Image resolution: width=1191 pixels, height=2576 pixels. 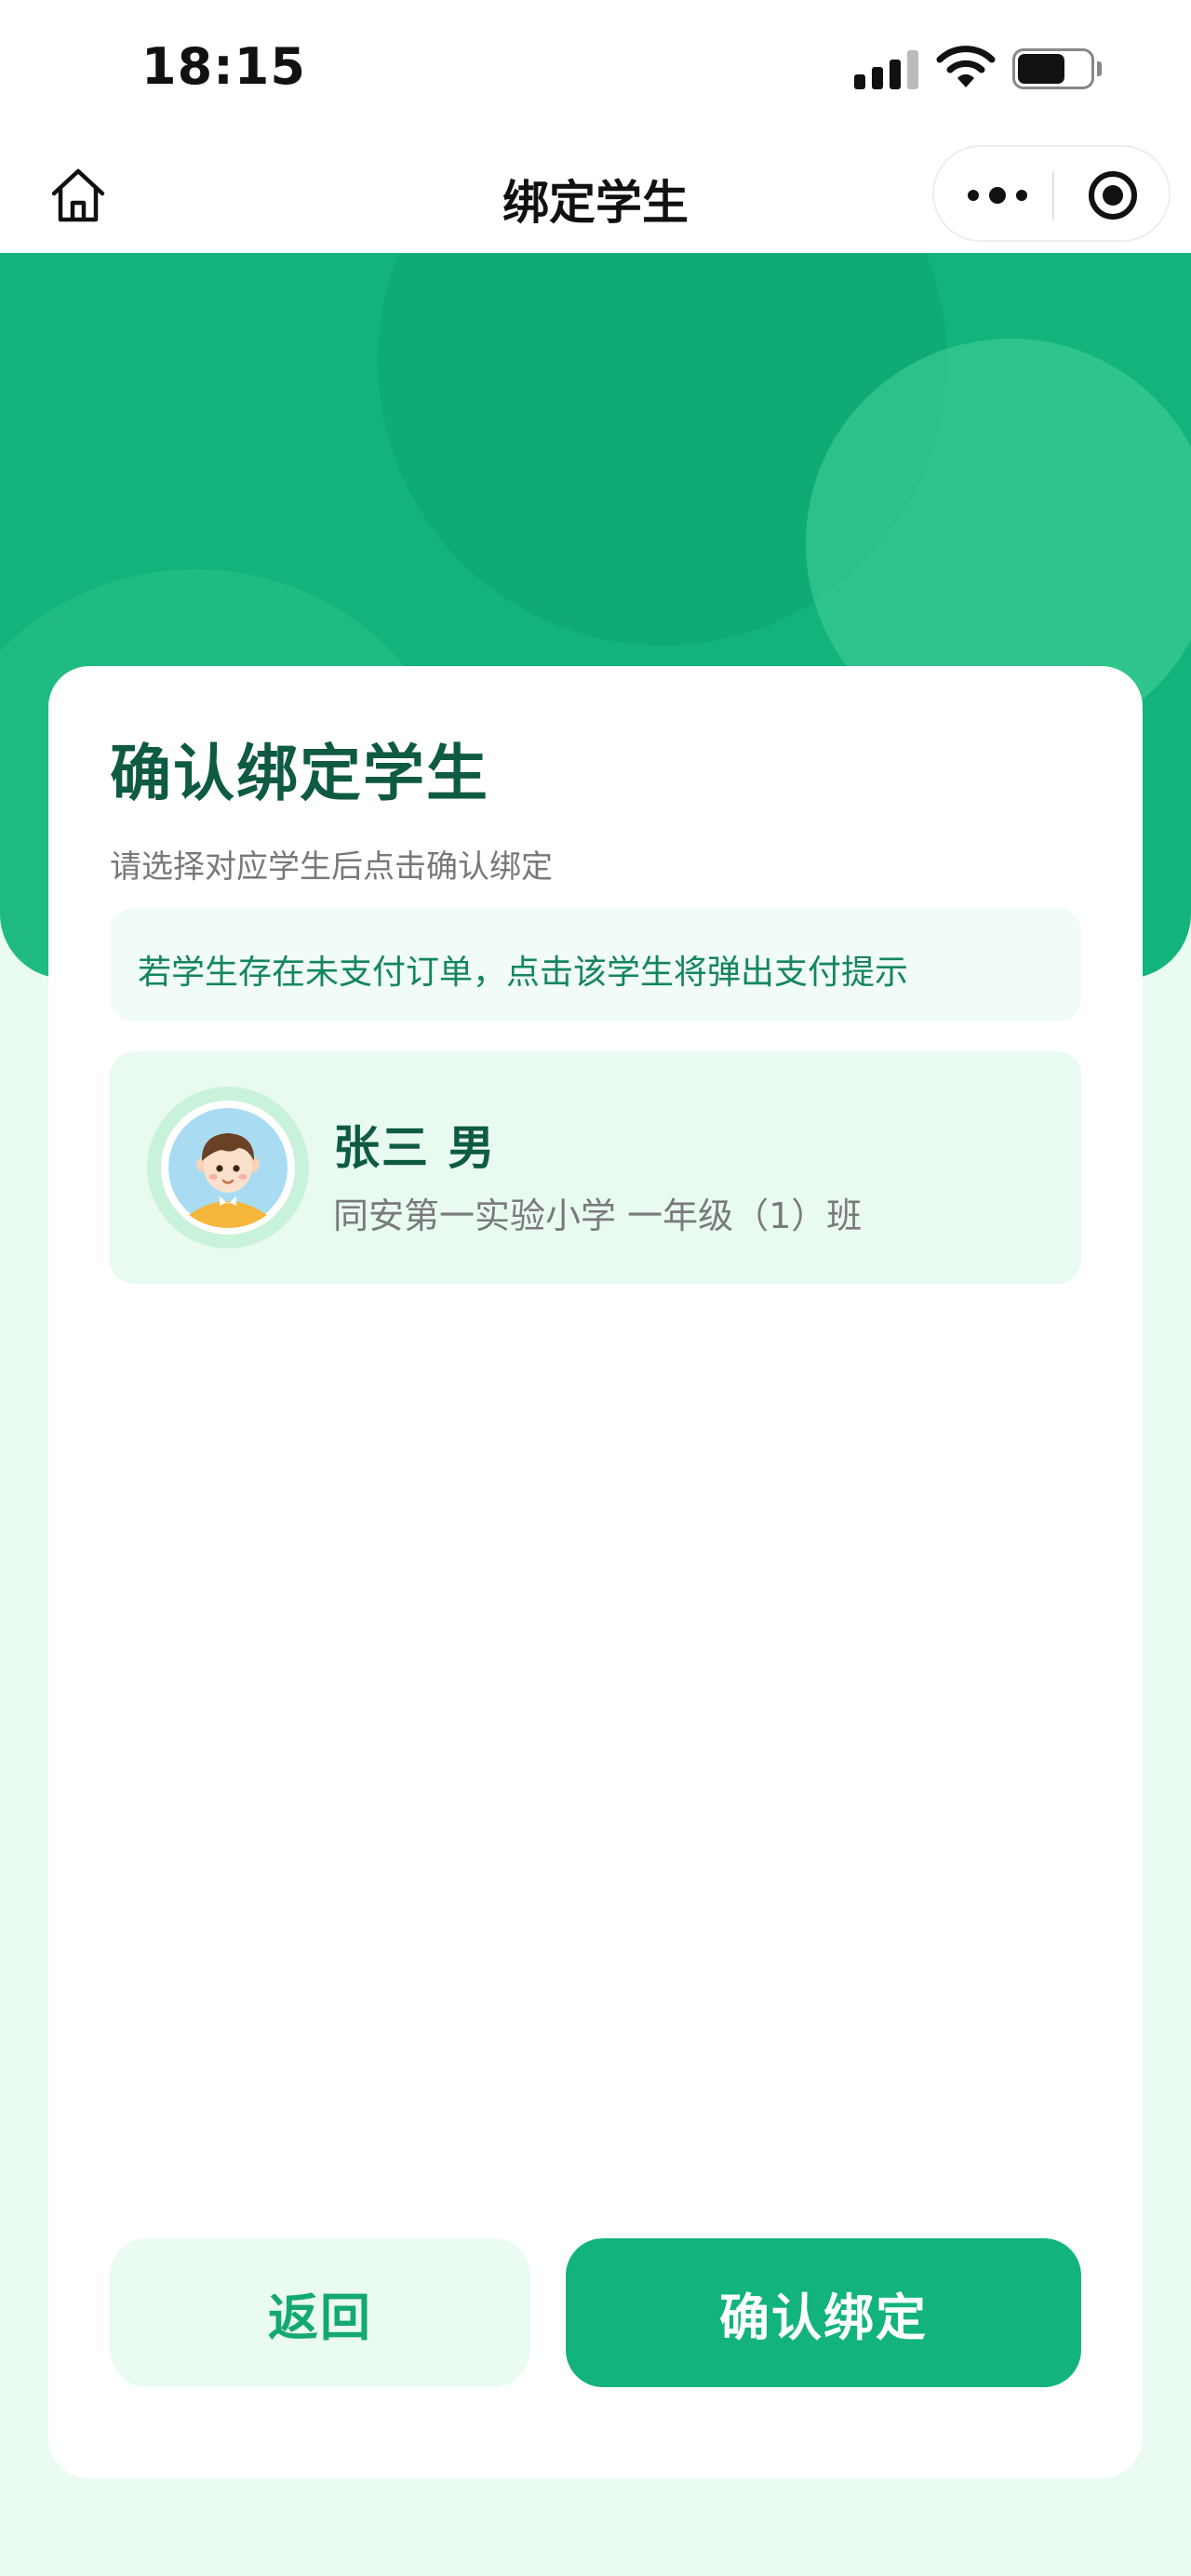 What do you see at coordinates (966, 67) in the screenshot?
I see `wifi-icon` at bounding box center [966, 67].